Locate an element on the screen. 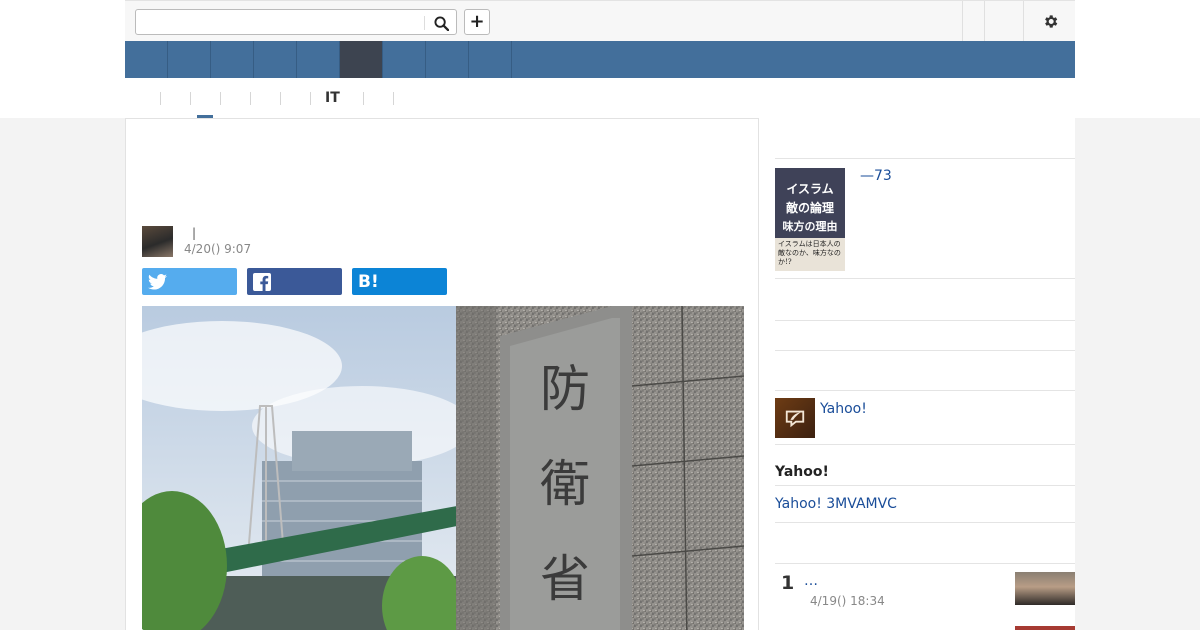 This screenshot has width=1200, height=630. nav-item-active is located at coordinates (361, 59).